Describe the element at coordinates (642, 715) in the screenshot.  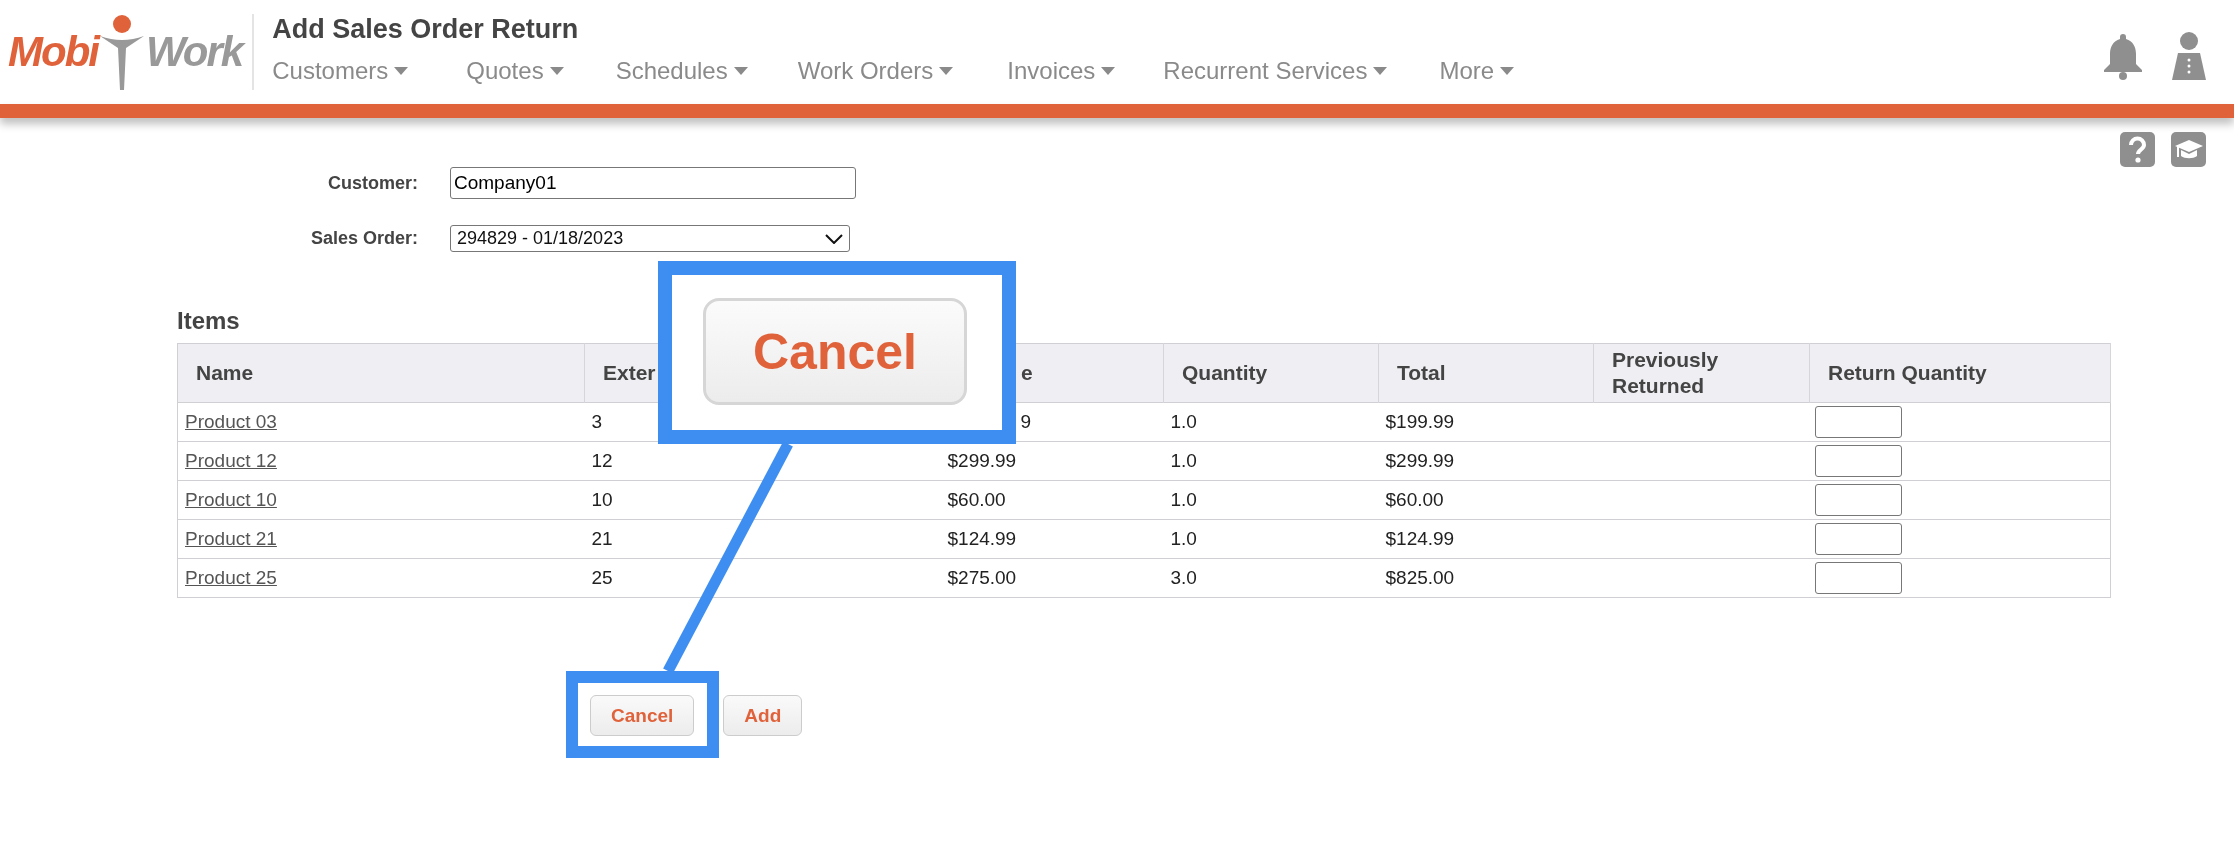
I see `cancel-button: Cancel` at that location.